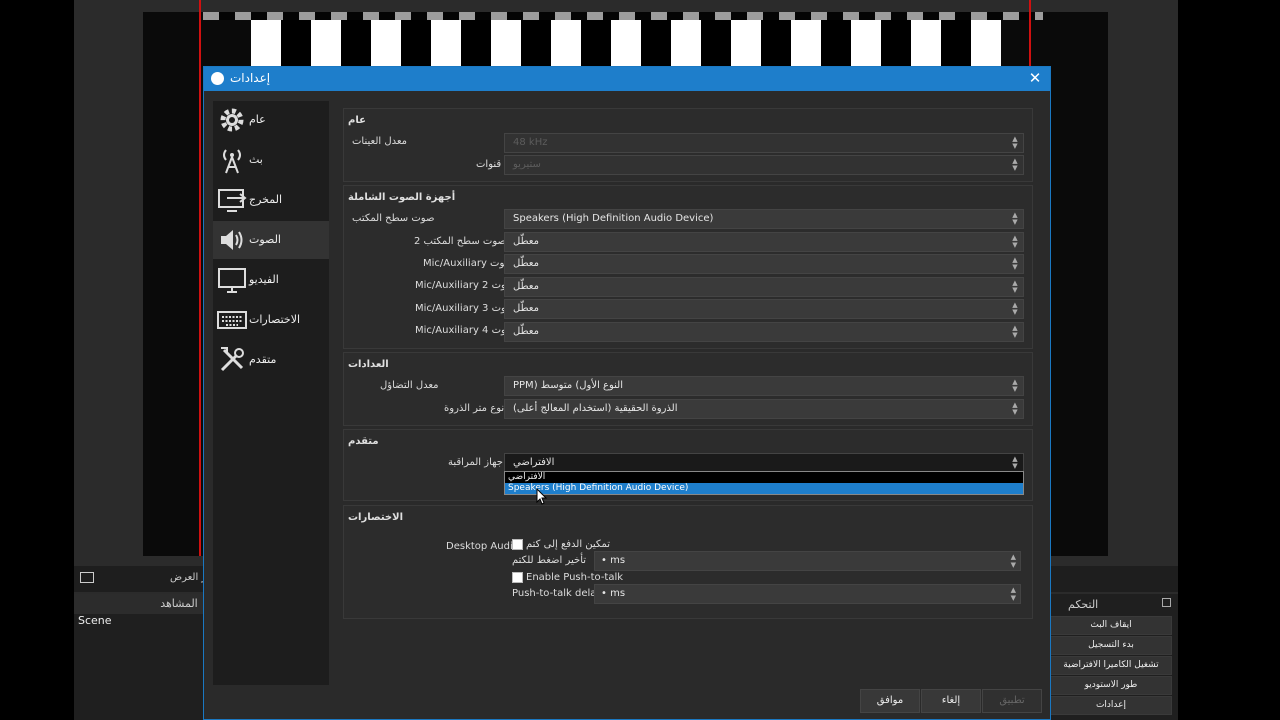  I want to click on dialog-title: إعدادات, so click(250, 78).